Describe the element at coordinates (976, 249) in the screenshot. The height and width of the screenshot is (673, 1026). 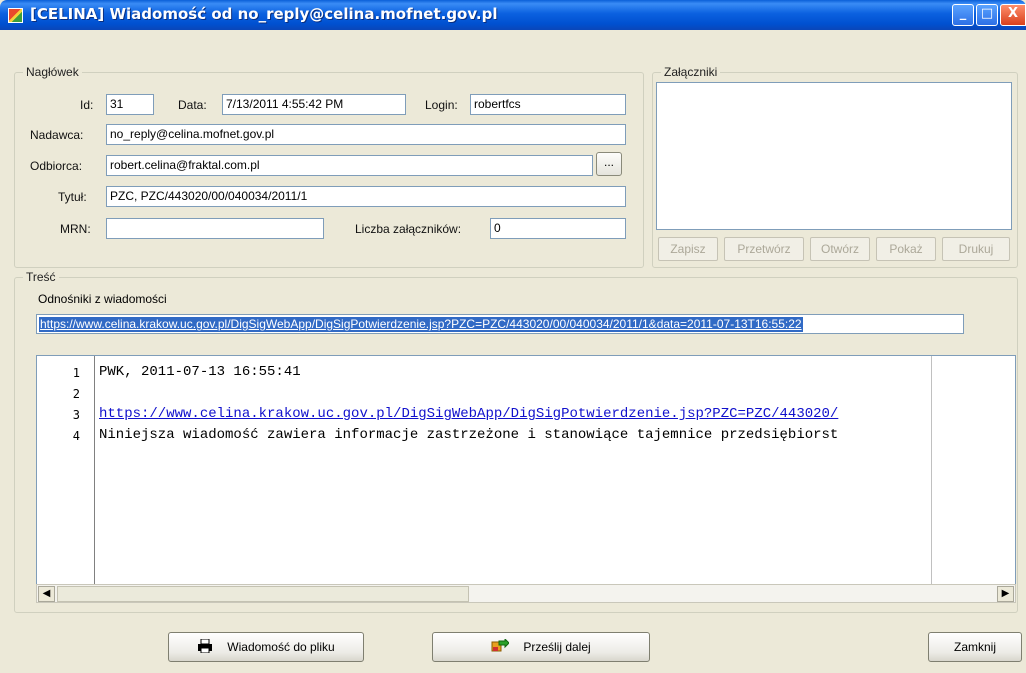
I see `print-attachment-button: Drukuj` at that location.